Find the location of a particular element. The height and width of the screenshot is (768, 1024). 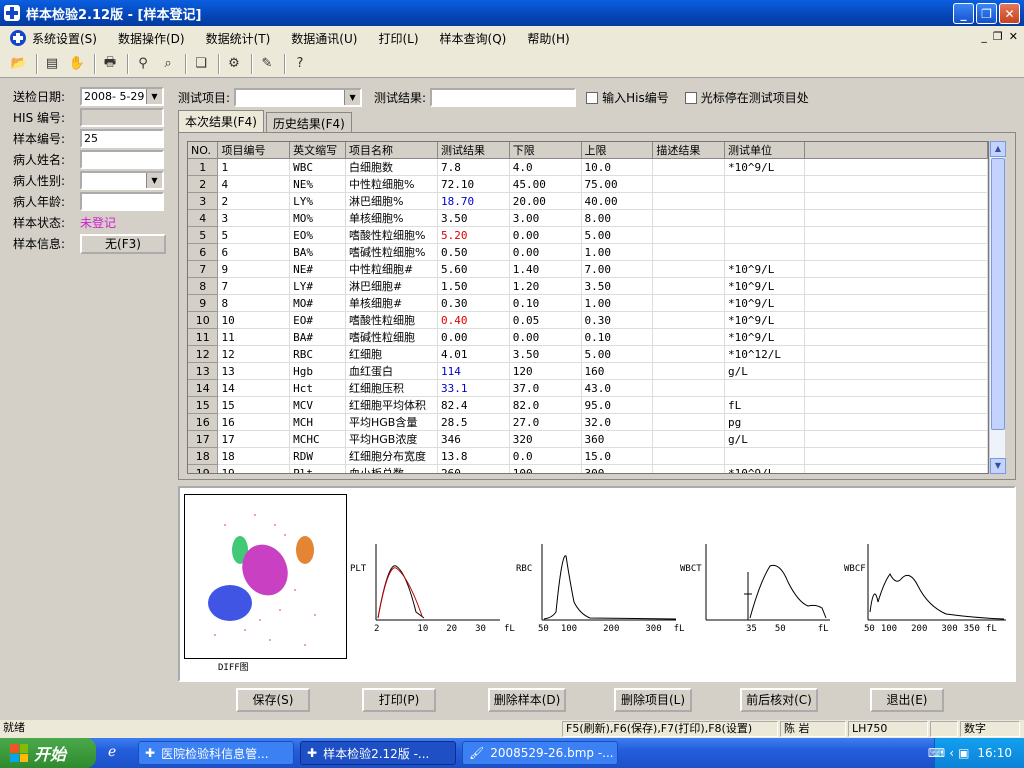

lower-cell: 20.00 is located at coordinates (545, 201).